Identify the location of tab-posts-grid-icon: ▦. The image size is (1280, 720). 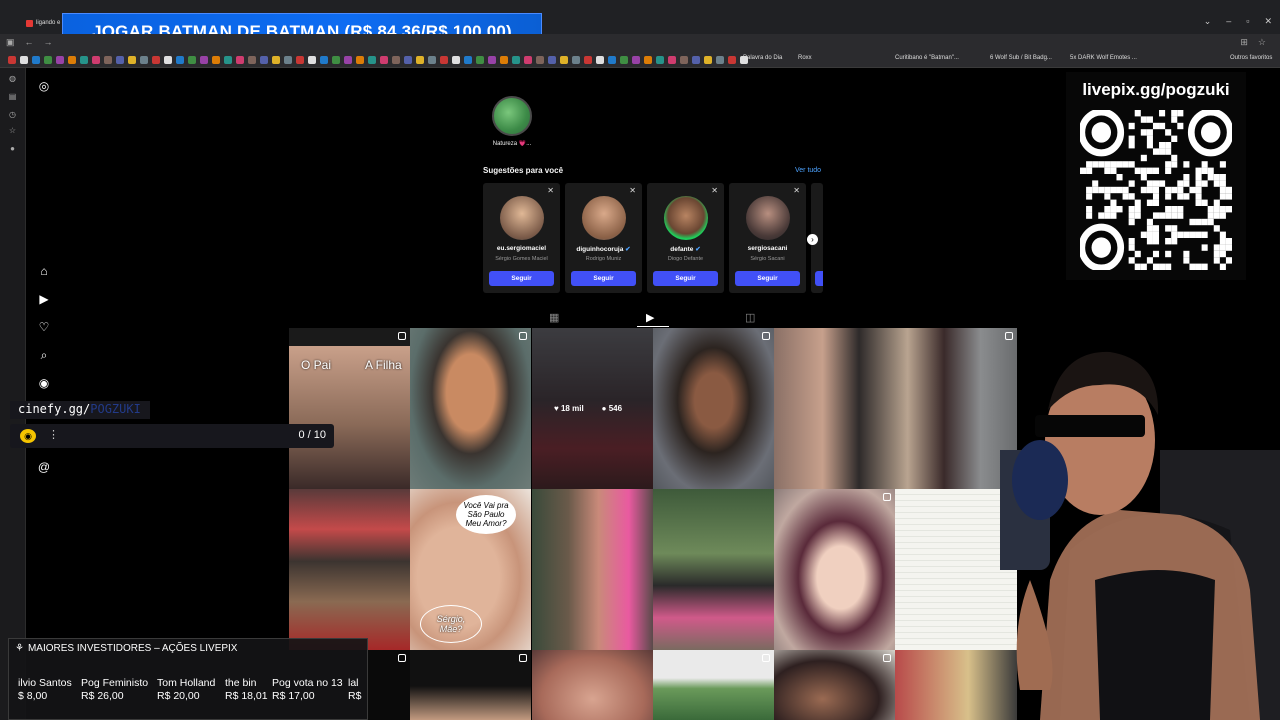
(554, 317).